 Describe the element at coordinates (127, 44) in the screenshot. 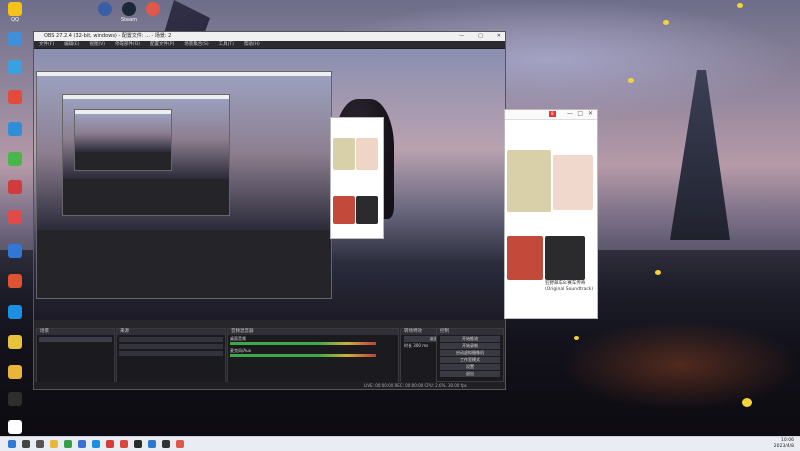

I see `menu-item: 停靠部件(D)` at that location.